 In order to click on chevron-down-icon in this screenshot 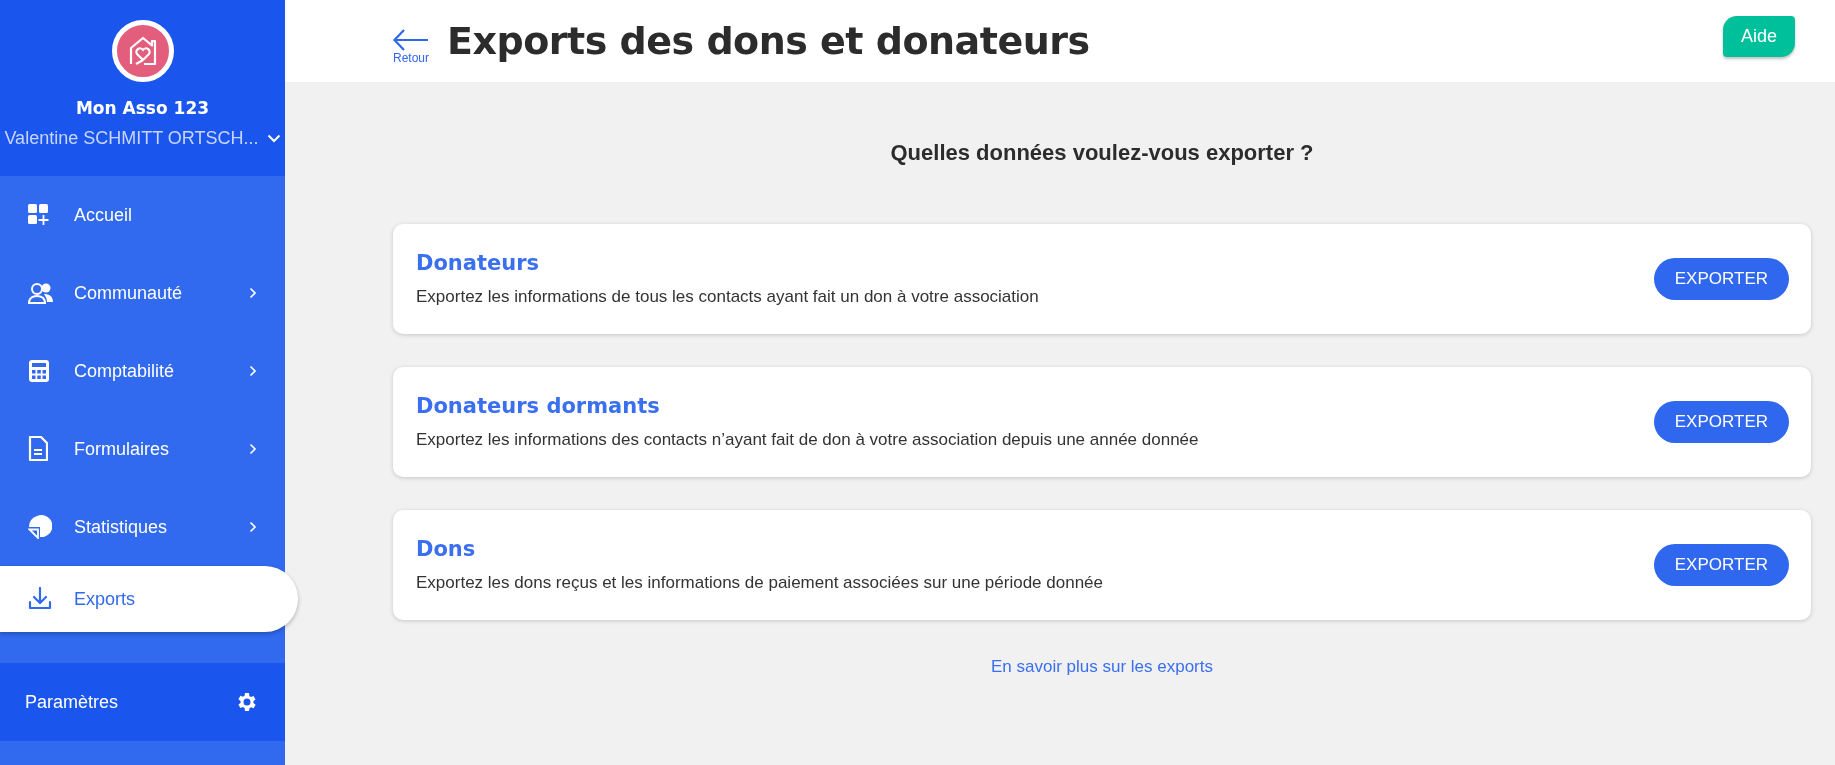, I will do `click(273, 138)`.